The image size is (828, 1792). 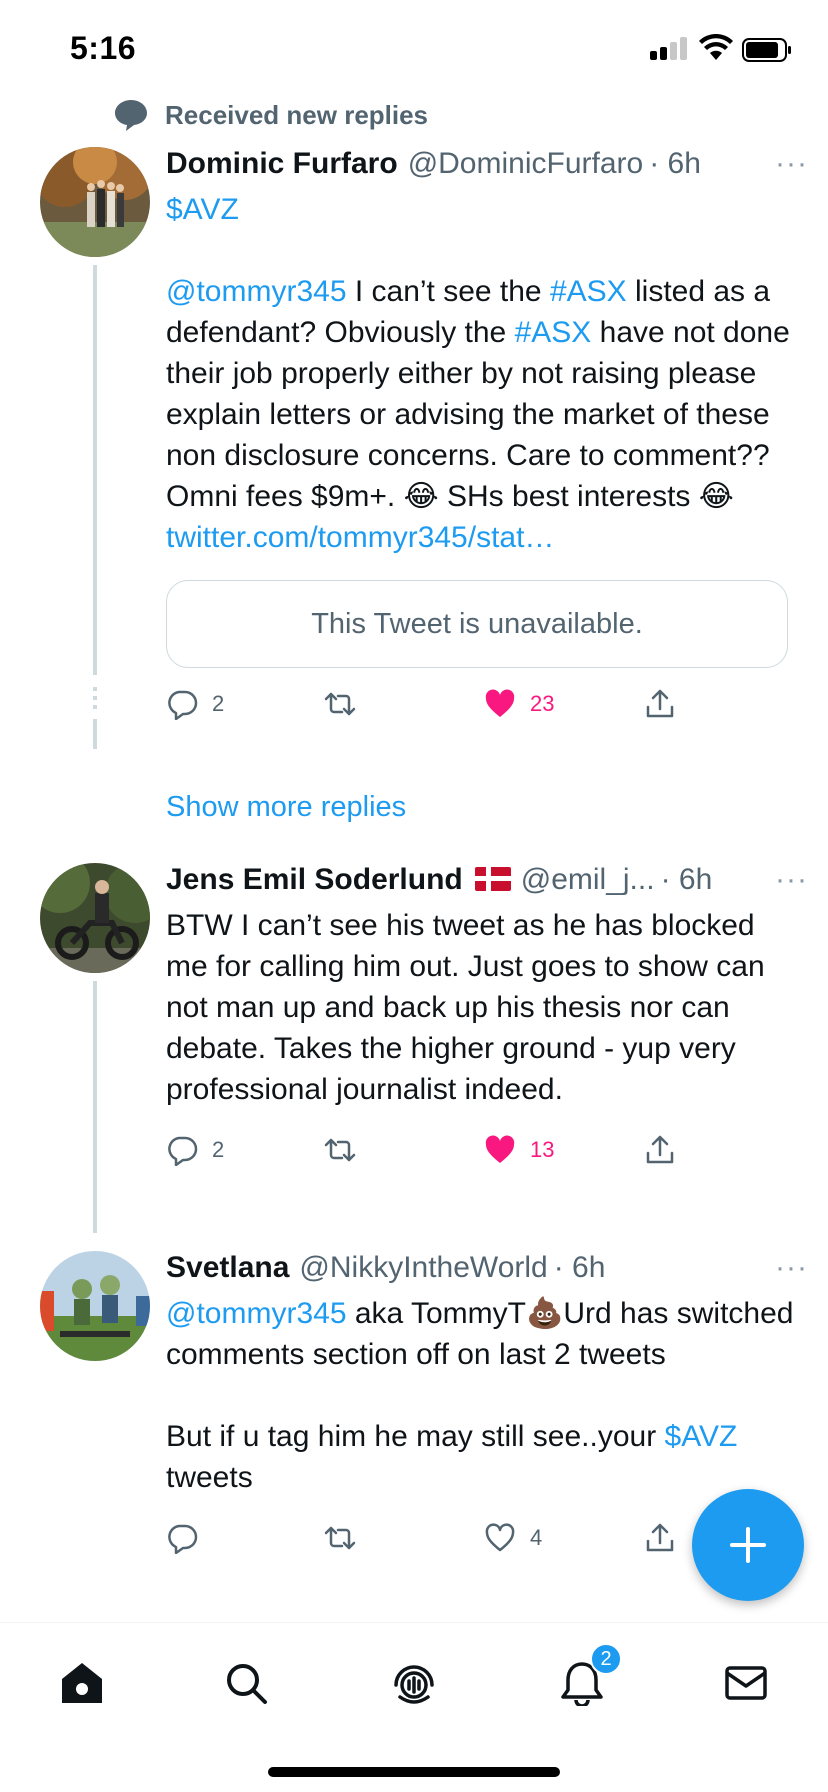 What do you see at coordinates (481, 704) in the screenshot?
I see `tweet-actions: 2 23` at bounding box center [481, 704].